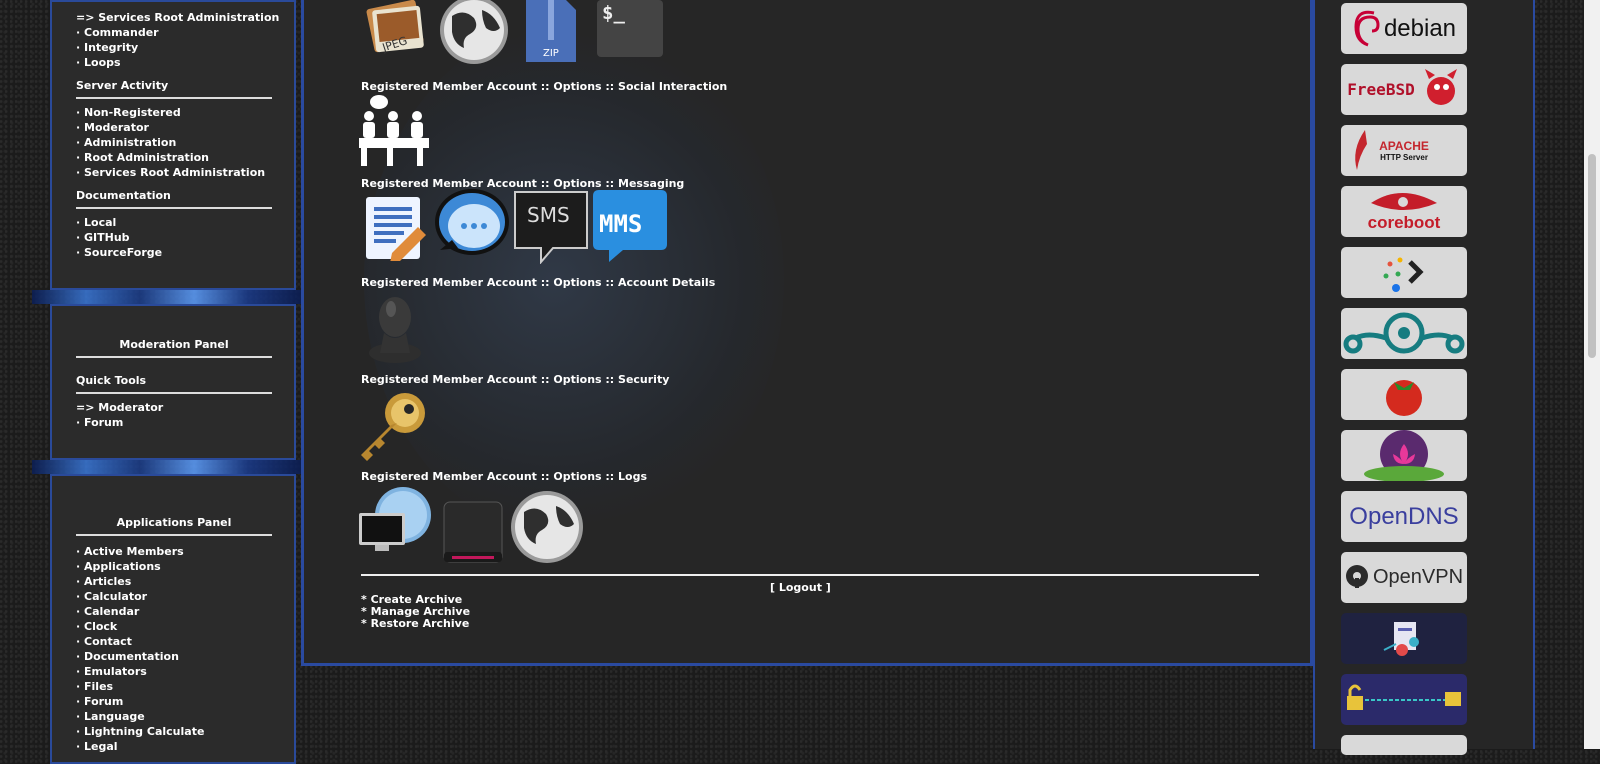  I want to click on app-link-contact: · Contact, so click(173, 641).